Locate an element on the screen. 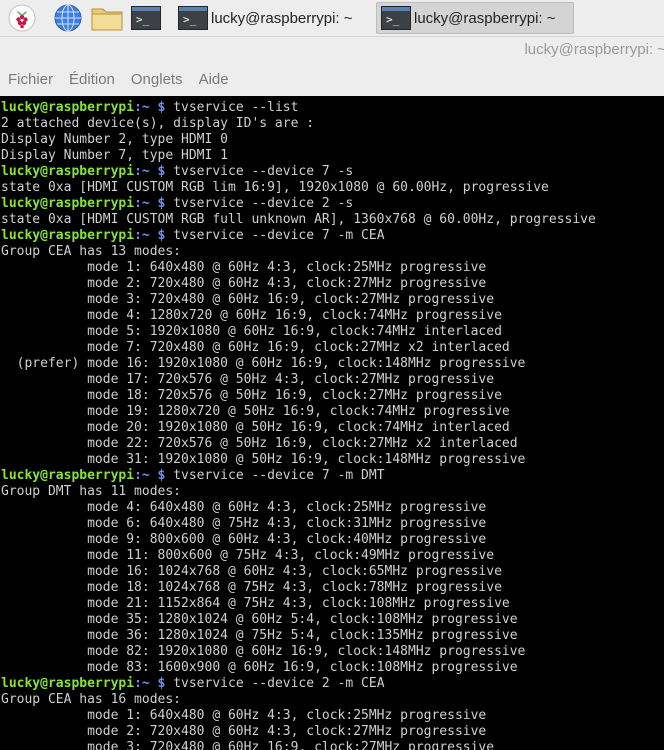 The image size is (664, 750). taskbar-task-terminal-1: >_ lucky@raspberrypi: ~ is located at coordinates (272, 18).